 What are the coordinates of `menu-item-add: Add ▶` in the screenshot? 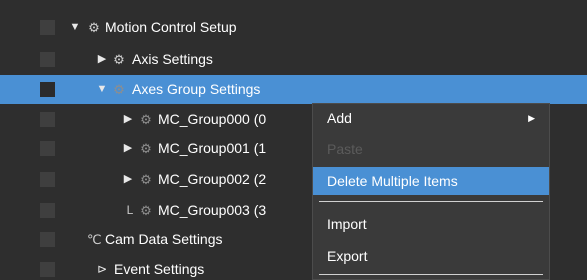 It's located at (431, 118).